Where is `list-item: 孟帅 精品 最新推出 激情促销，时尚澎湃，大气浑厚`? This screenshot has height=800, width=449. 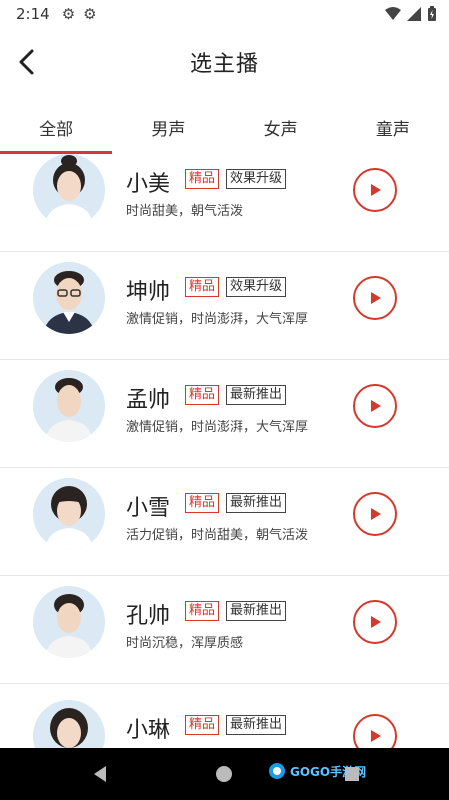
list-item: 孟帅 精品 最新推出 激情促销，时尚澎湃，大气浑厚 is located at coordinates (224, 414).